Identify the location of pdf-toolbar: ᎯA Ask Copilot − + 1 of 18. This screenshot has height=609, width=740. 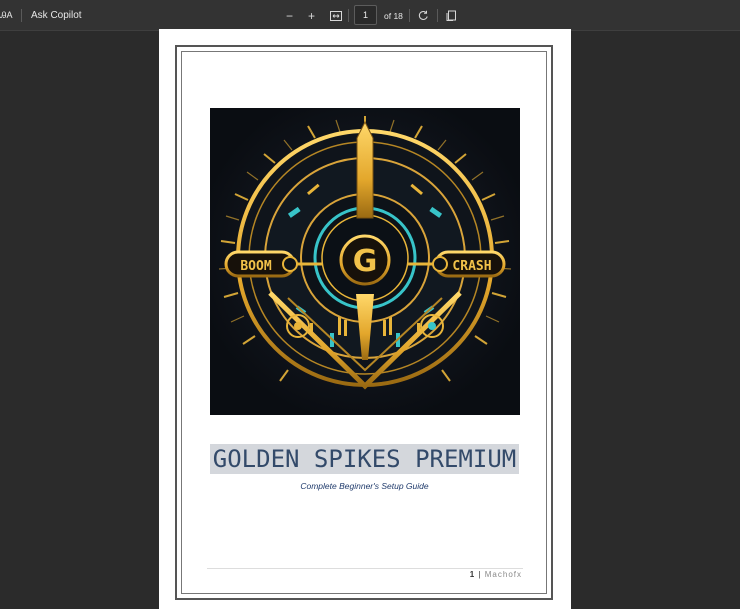
(370, 15).